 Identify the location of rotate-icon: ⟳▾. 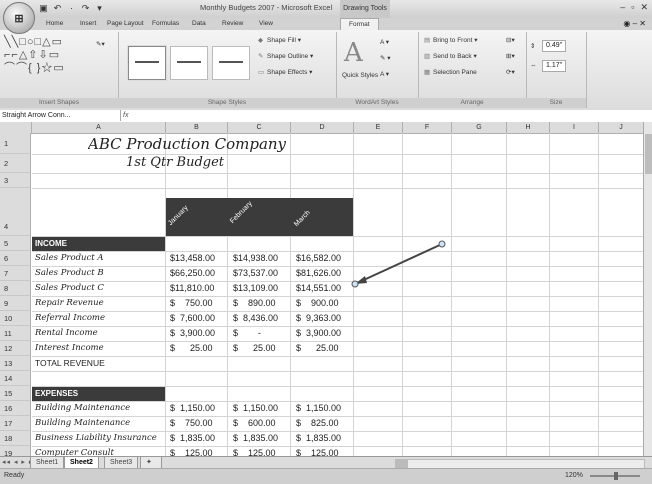
(510, 72).